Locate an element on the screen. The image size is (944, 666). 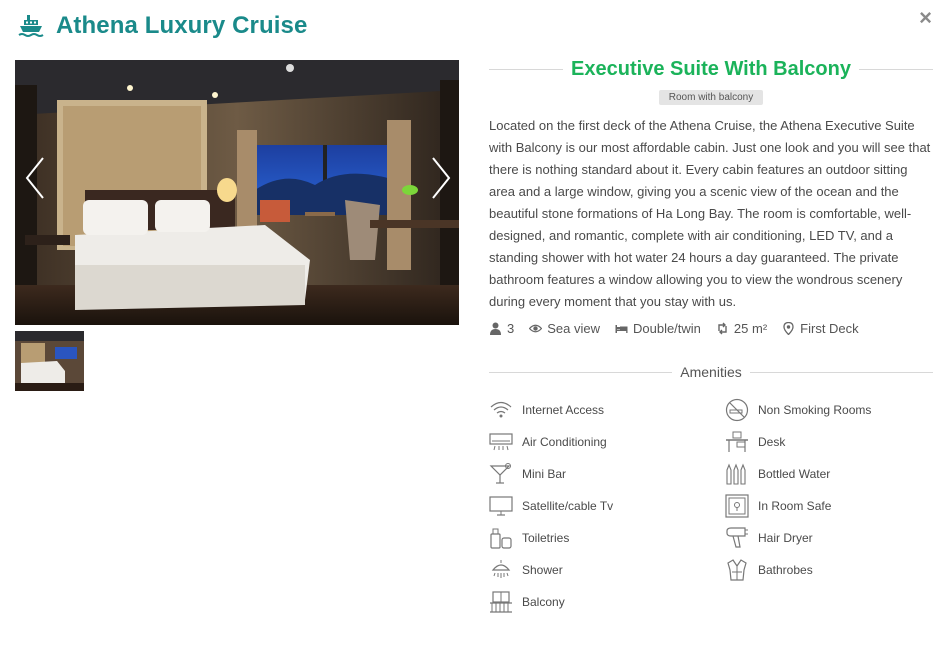
desk-icon is located at coordinates (737, 441).